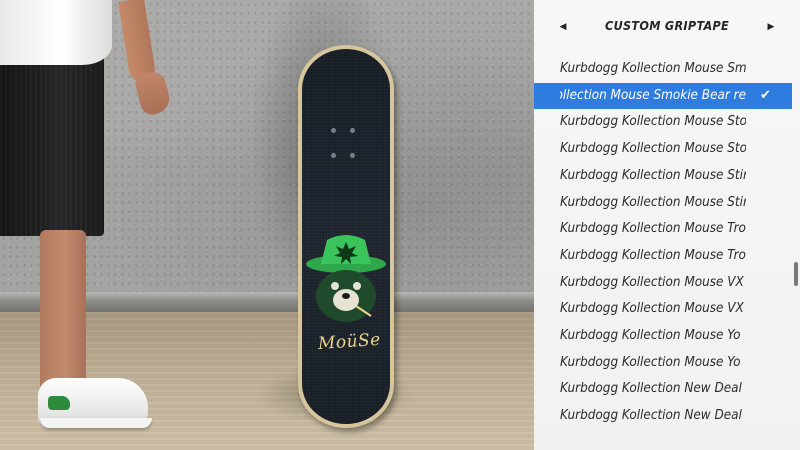  I want to click on menu-title: CUSTOM GRIPTAPE, so click(667, 25).